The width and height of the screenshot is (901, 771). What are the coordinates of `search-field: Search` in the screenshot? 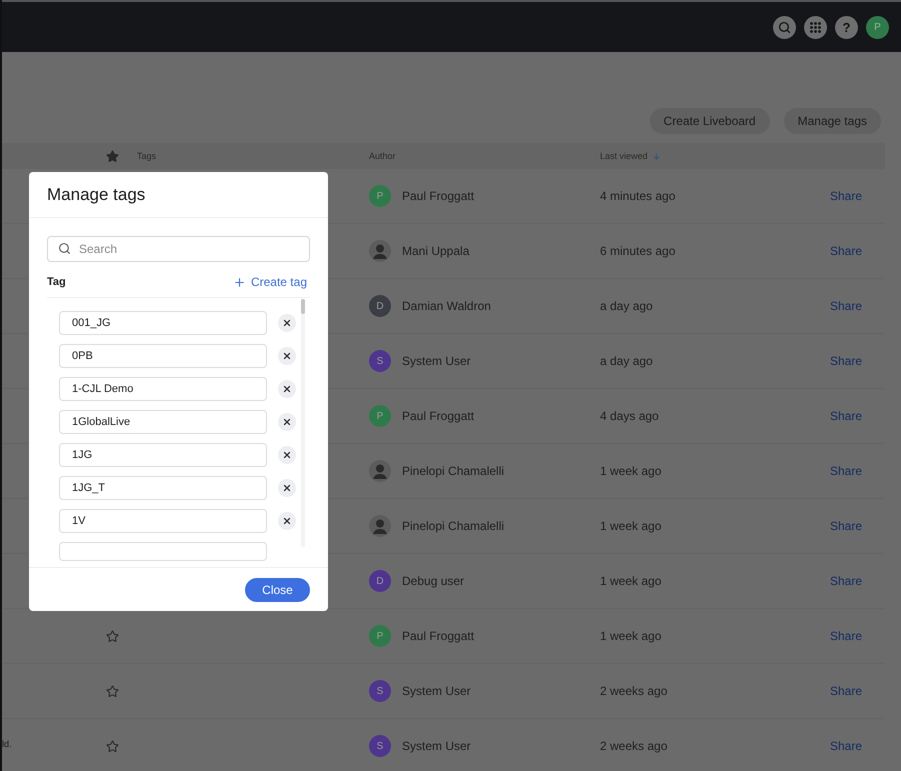 It's located at (178, 249).